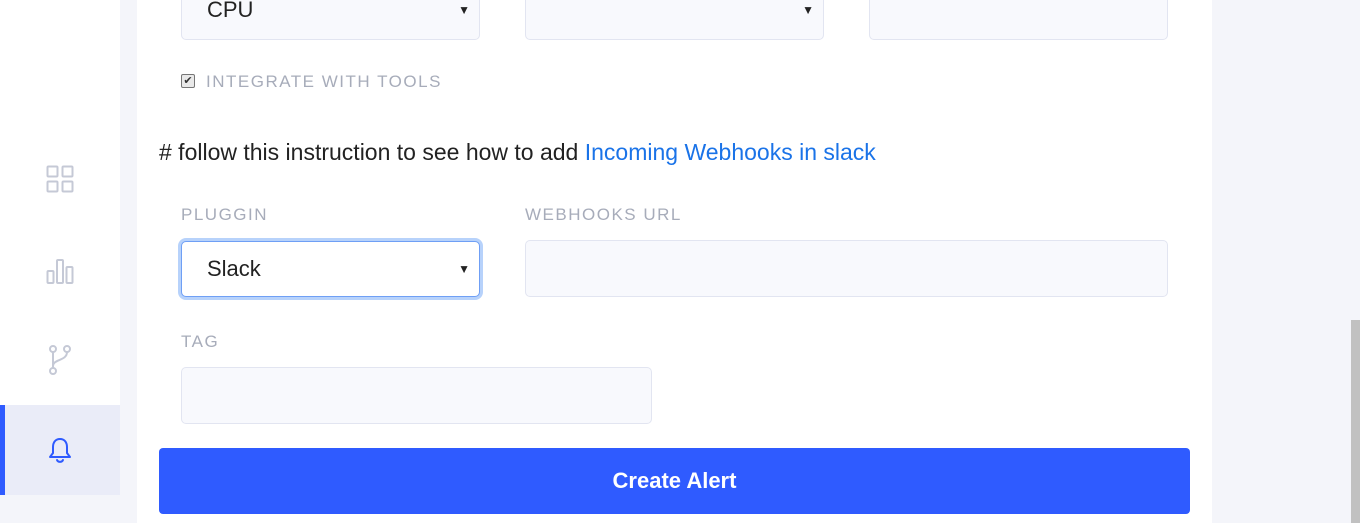 This screenshot has width=1360, height=523. Describe the element at coordinates (200, 341) in the screenshot. I see `tag-label: TAG` at that location.